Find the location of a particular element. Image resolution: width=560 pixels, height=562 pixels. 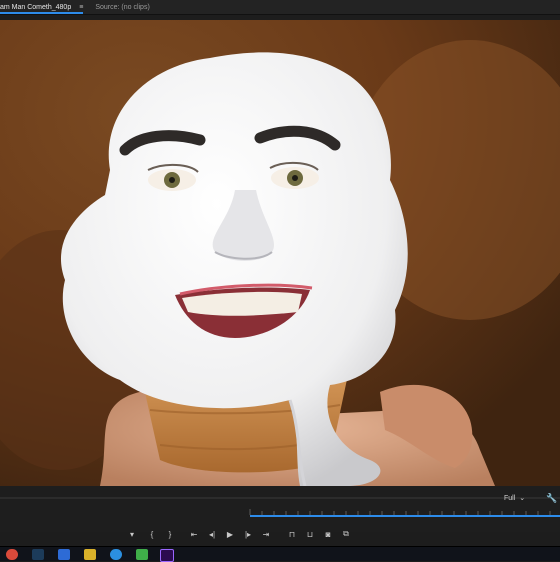

chevron-down-icon: ⌄ is located at coordinates (522, 498).